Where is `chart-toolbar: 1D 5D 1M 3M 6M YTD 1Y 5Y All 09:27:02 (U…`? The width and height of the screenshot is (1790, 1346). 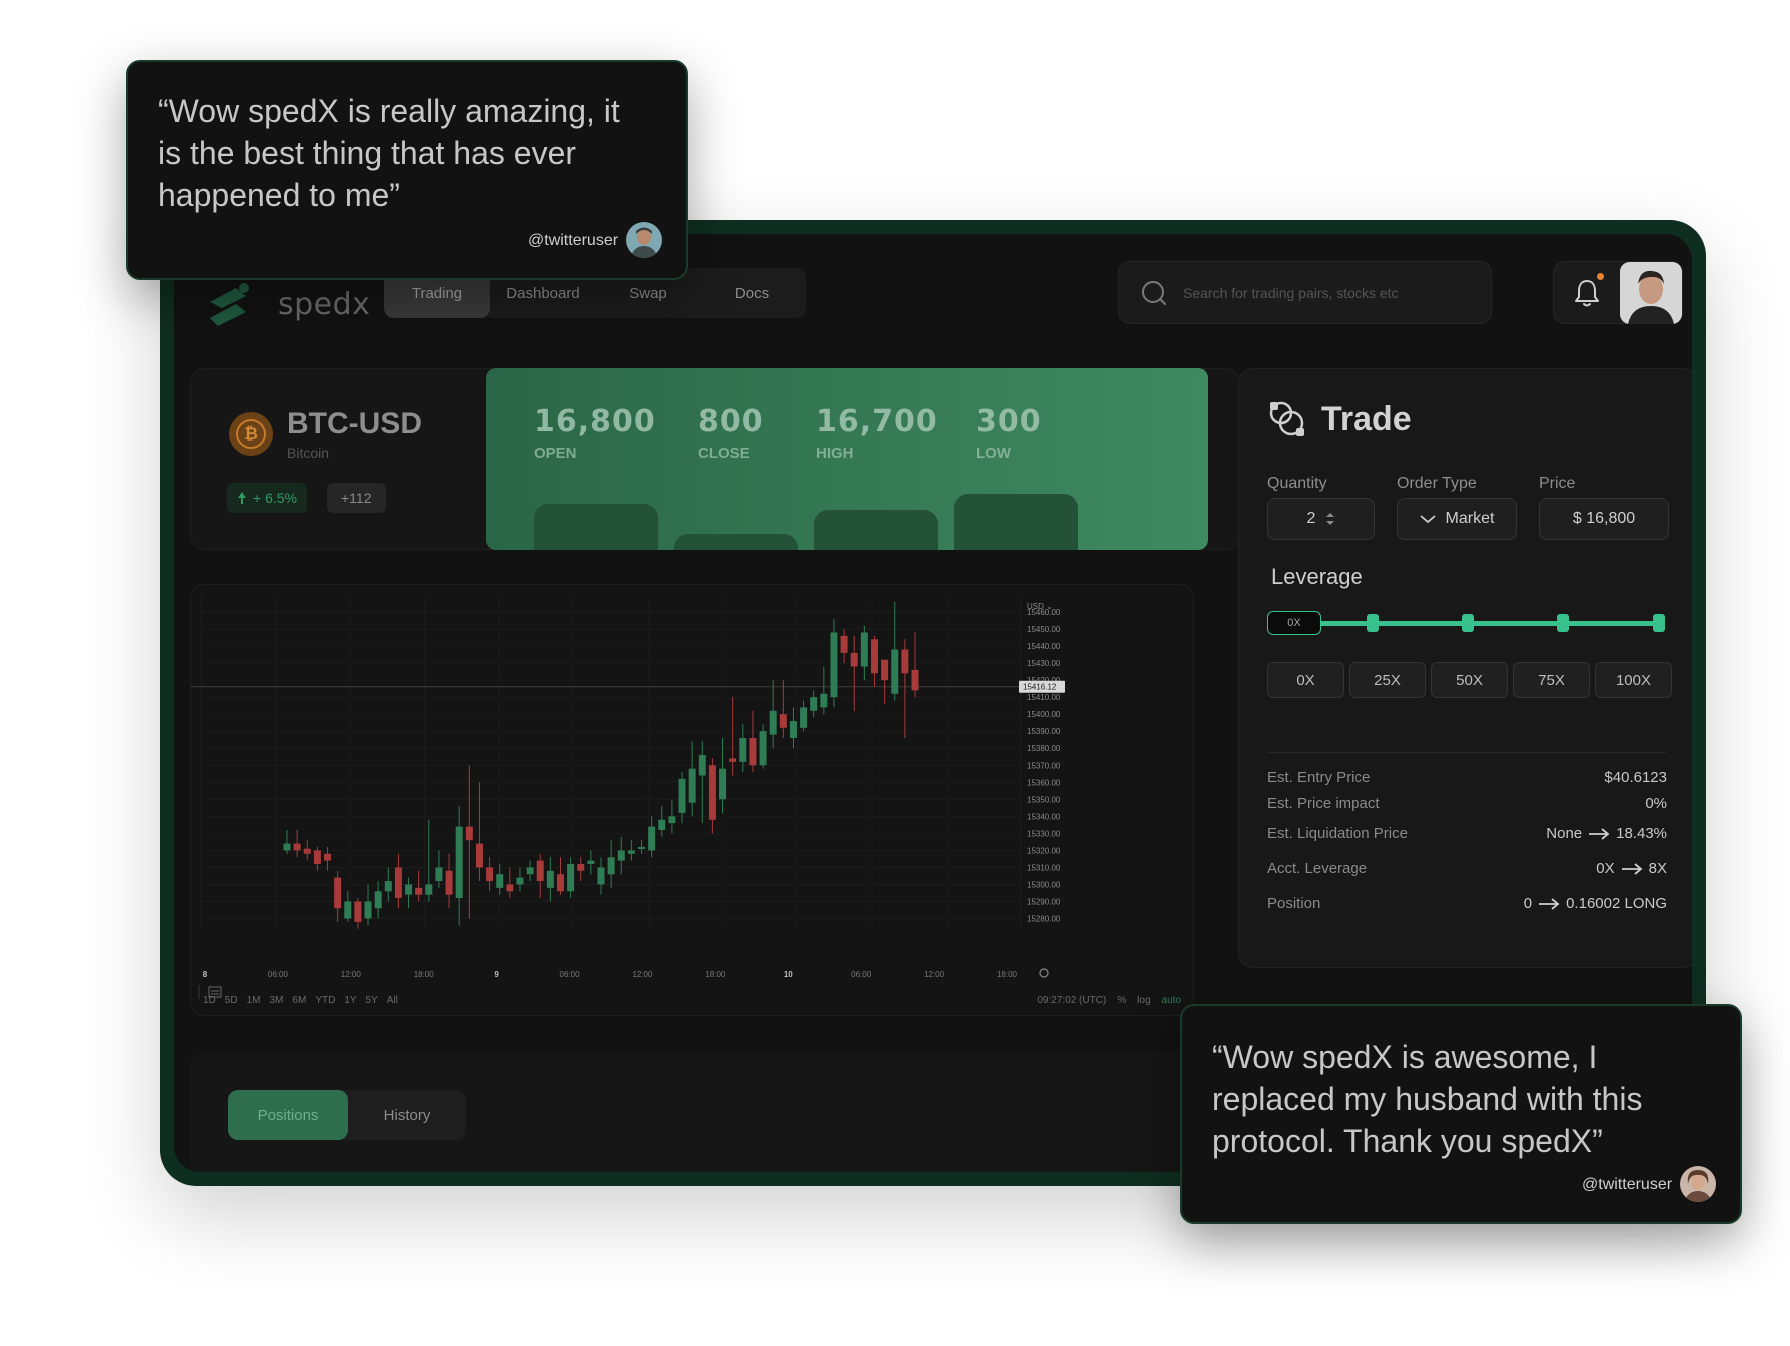
chart-toolbar: 1D 5D 1M 3M 6M YTD 1Y 5Y All 09:27:02 (U… is located at coordinates (692, 1000).